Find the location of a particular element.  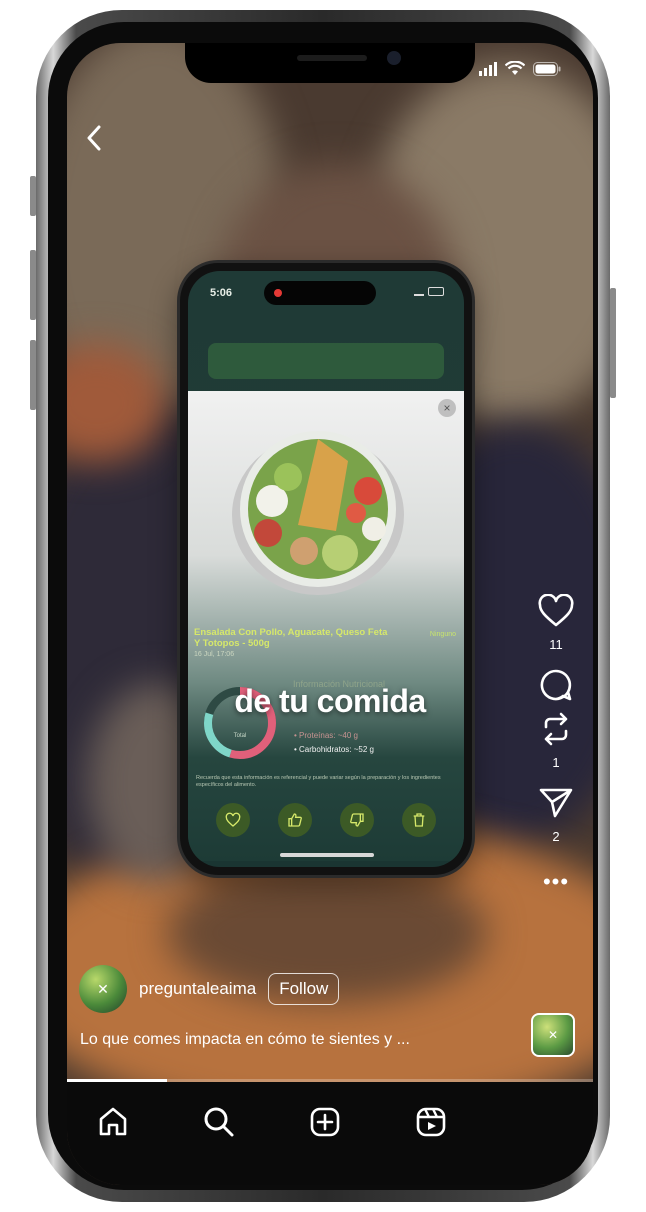

like-action is located at coordinates (295, 820).